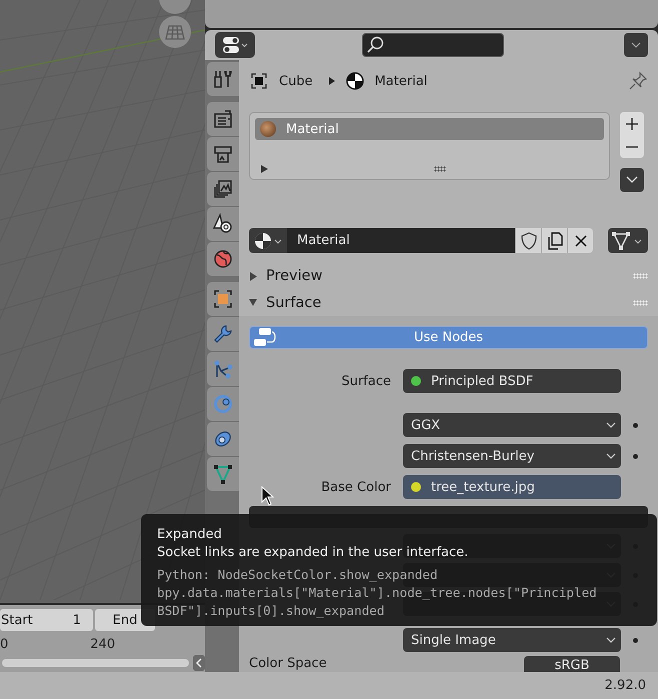 The height and width of the screenshot is (699, 658). What do you see at coordinates (223, 189) in the screenshot?
I see `stacked-images-icon` at bounding box center [223, 189].